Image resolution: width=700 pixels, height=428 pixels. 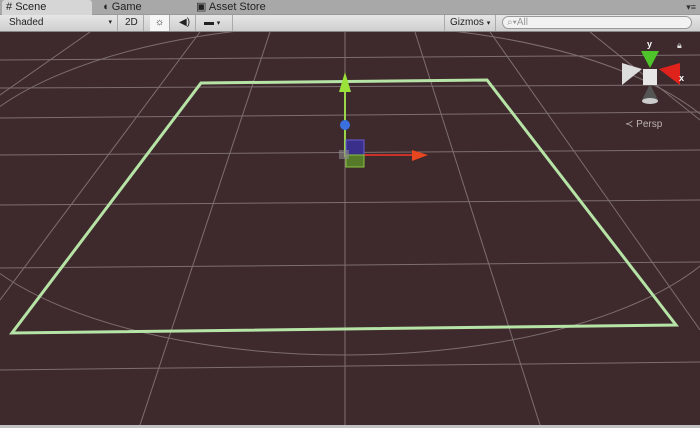 What do you see at coordinates (350, 7) in the screenshot?
I see `tab-bar: # Scene ◖ Game ▣ Asset Store ▾≡` at bounding box center [350, 7].